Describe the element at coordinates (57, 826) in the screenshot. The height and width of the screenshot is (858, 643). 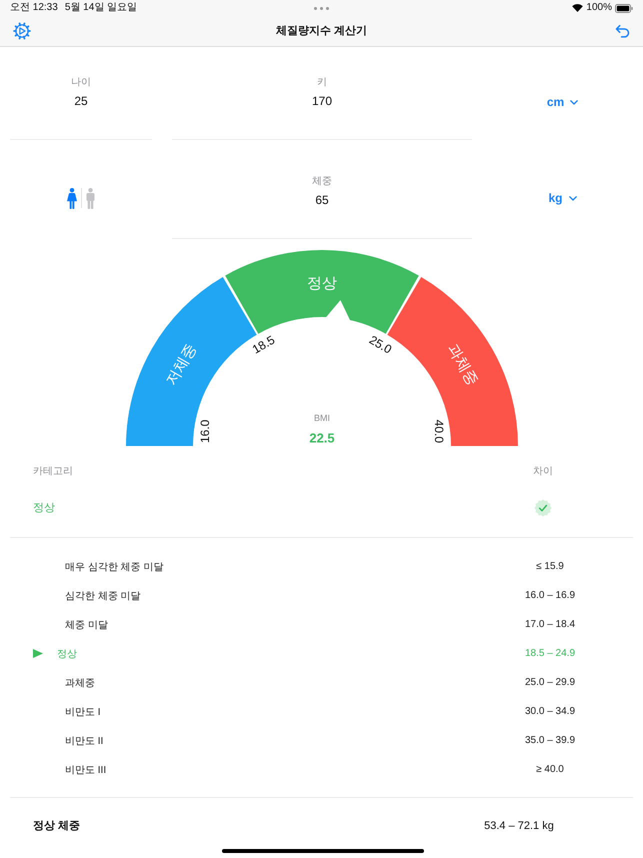
I see `normal-weight-label: 정상 체중` at that location.